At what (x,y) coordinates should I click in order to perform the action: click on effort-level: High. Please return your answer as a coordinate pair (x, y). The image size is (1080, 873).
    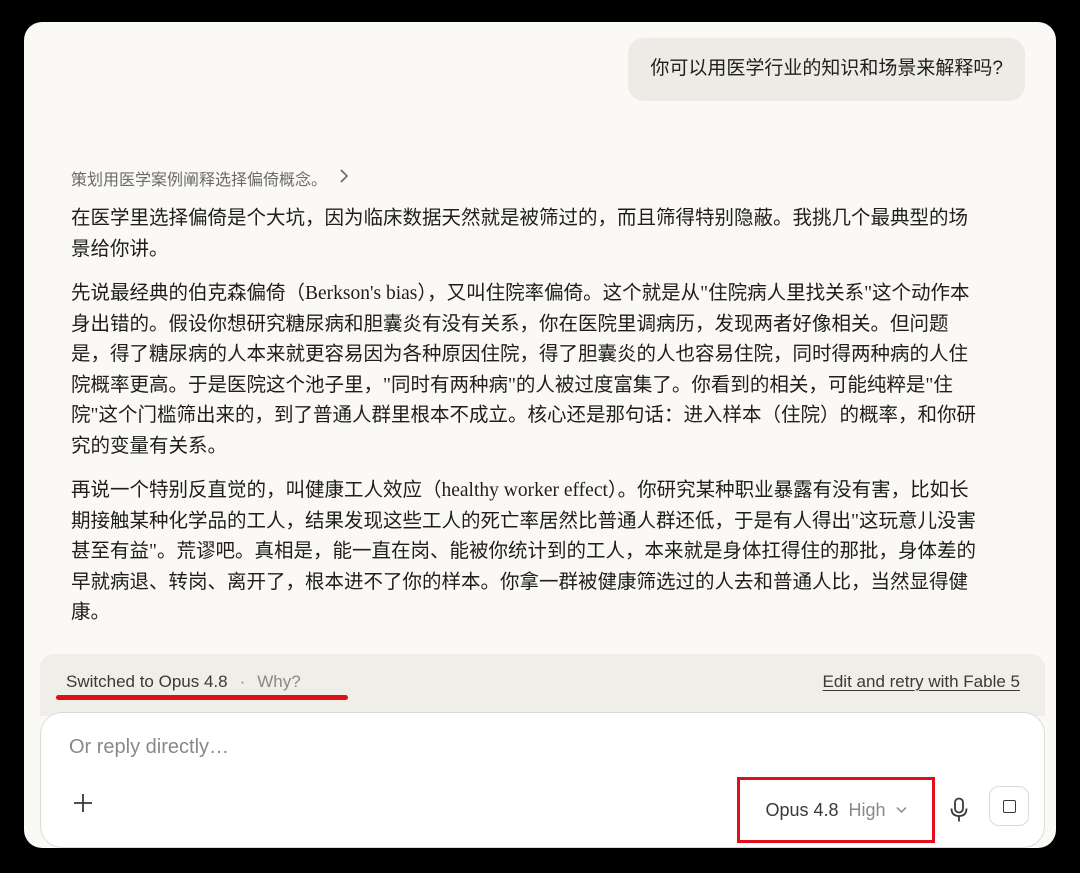
    Looking at the image, I should click on (867, 809).